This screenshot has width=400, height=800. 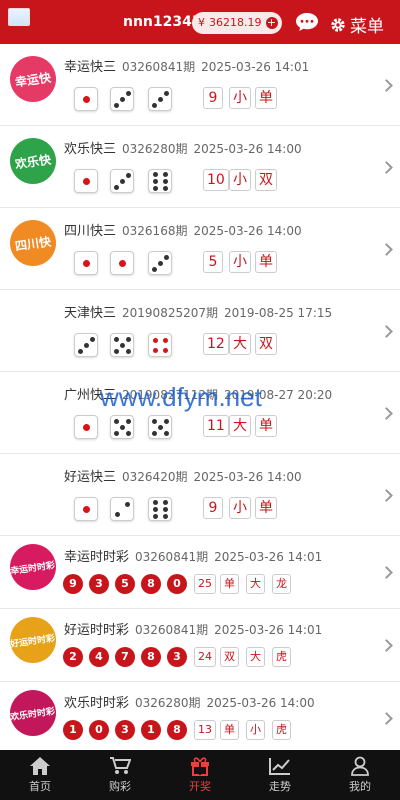 What do you see at coordinates (281, 730) in the screenshot?
I see `result-tag: 虎` at bounding box center [281, 730].